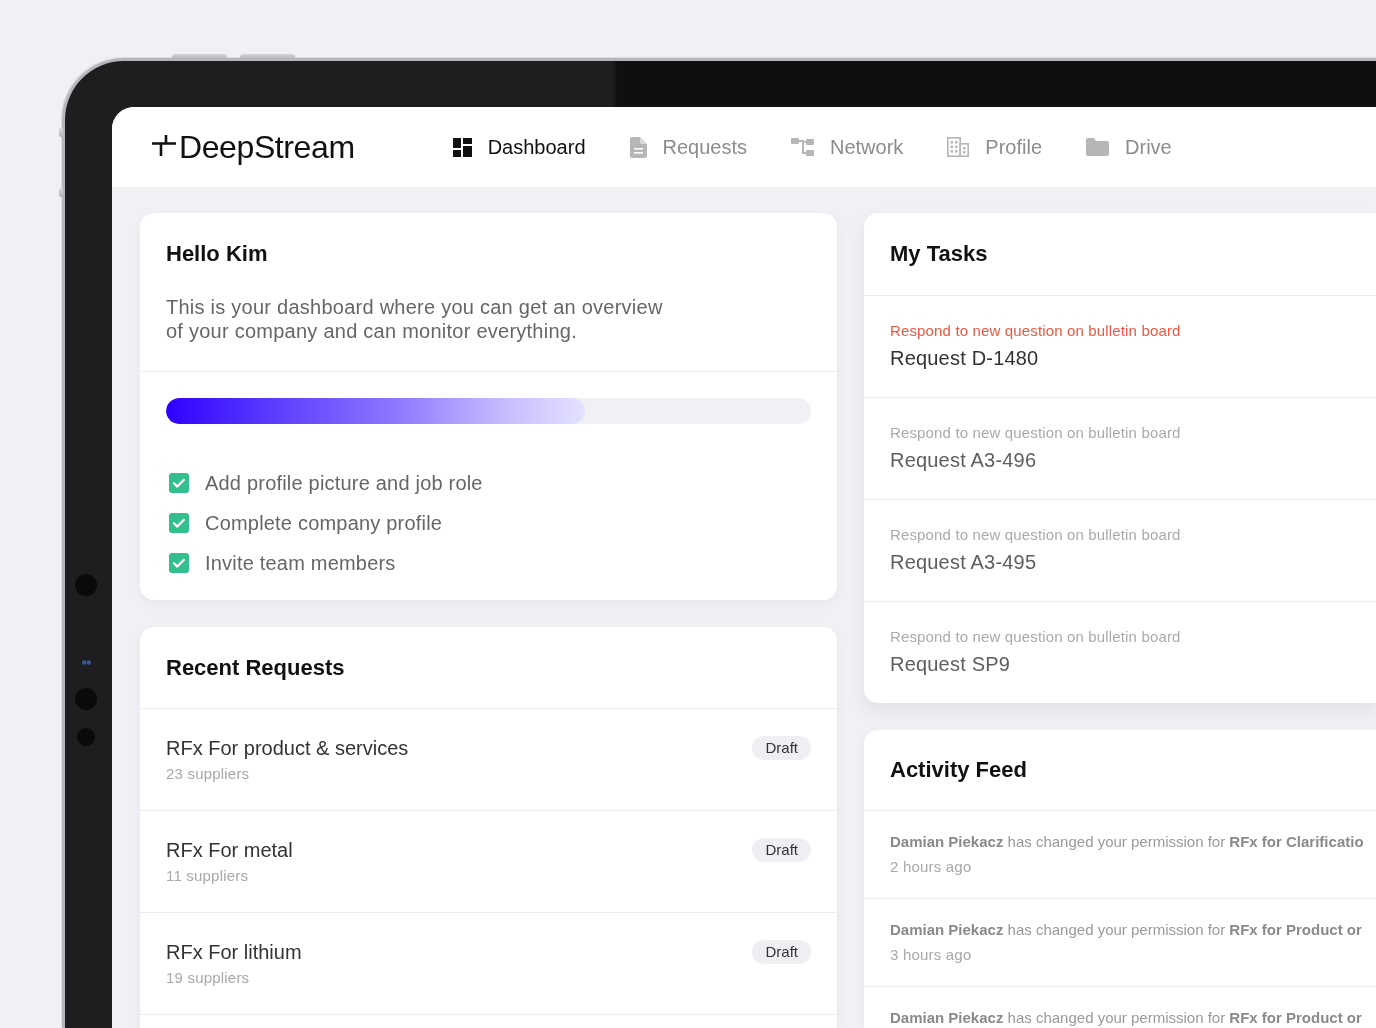 This screenshot has height=1028, width=1376. What do you see at coordinates (234, 952) in the screenshot?
I see `request-title: RFx For lithium` at bounding box center [234, 952].